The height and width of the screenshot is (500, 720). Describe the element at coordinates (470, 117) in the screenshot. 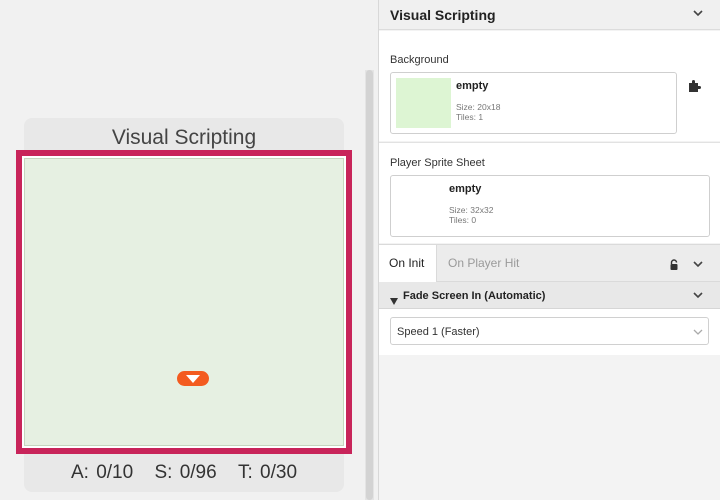

I see `background-tiles: Tiles: 1` at that location.